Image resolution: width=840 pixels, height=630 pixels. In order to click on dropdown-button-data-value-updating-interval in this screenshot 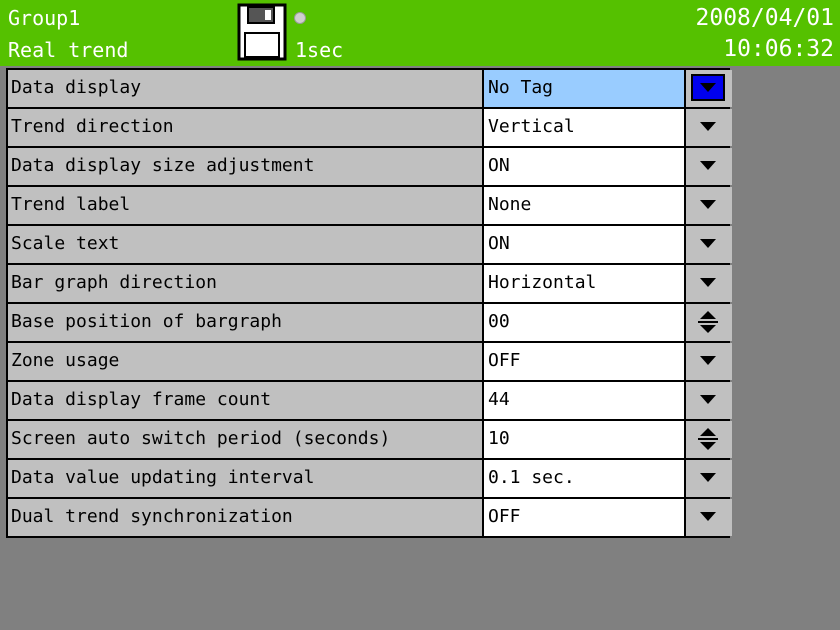, I will do `click(709, 478)`.